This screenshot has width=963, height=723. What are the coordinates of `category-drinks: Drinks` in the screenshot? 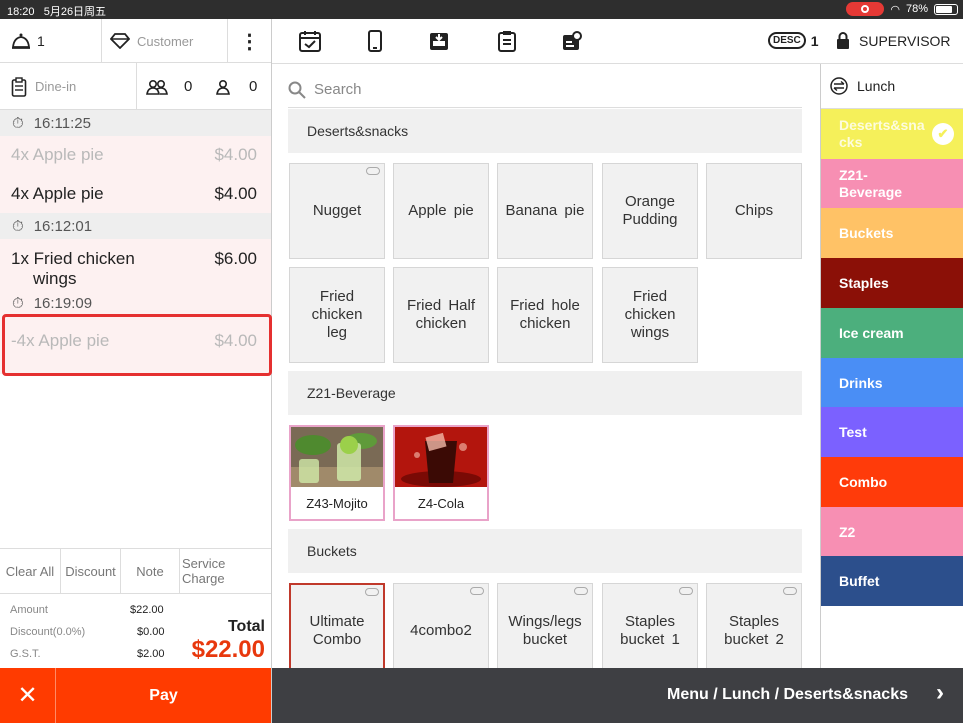 It's located at (892, 382).